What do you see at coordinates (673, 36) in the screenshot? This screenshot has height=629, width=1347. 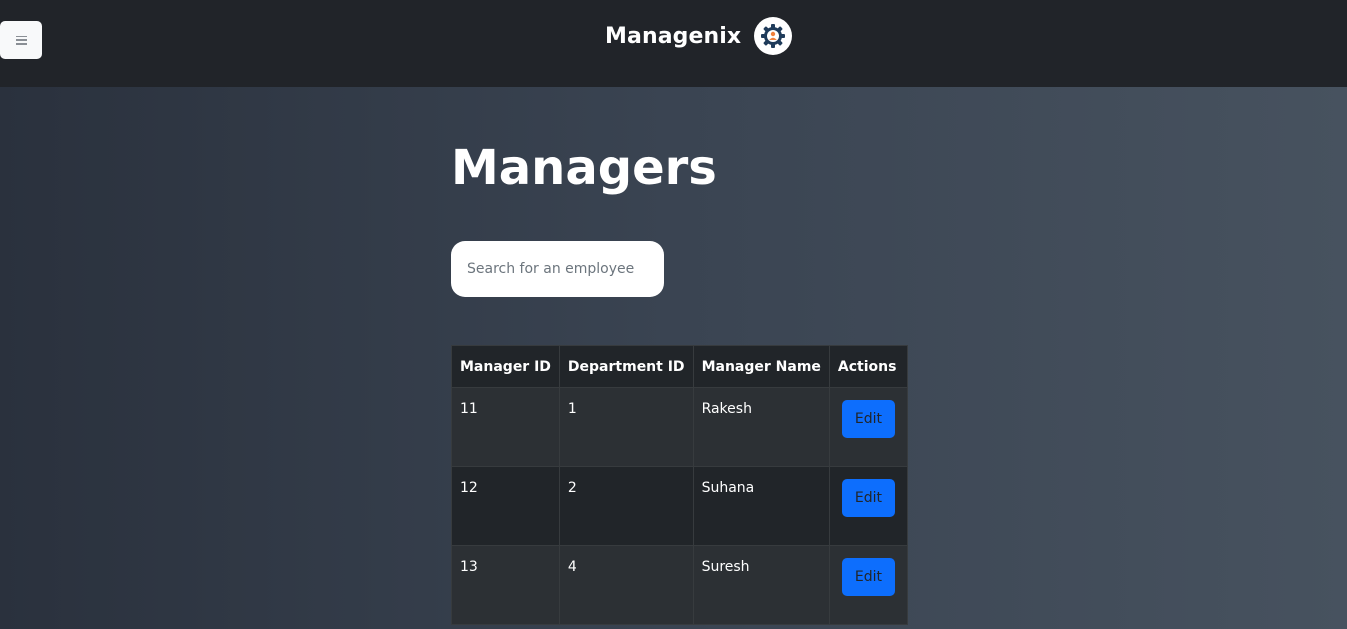 I see `brand-name: Managenix` at bounding box center [673, 36].